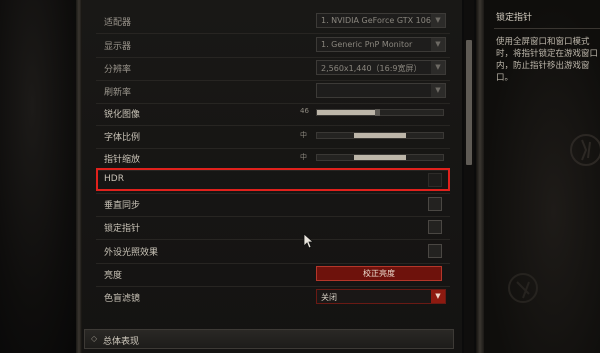 The width and height of the screenshot is (600, 353). I want to click on setting-row-refresh: 刷新率 ▼, so click(268, 92).